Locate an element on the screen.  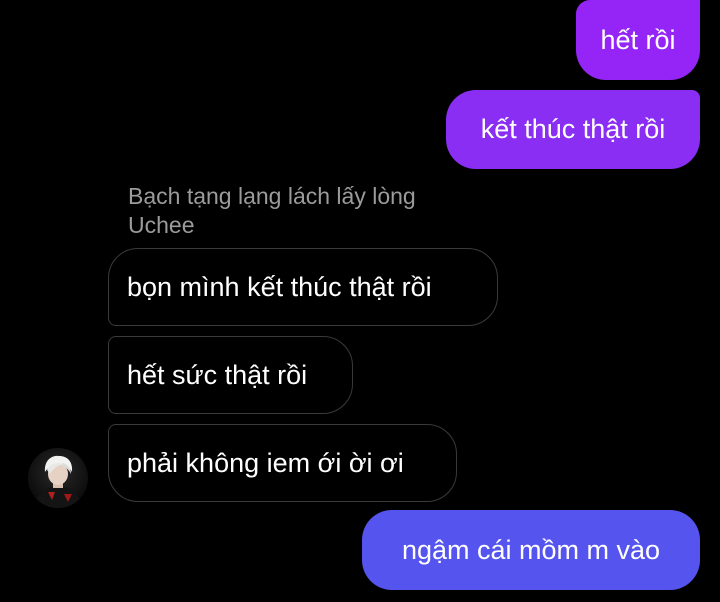
message-text: ngậm cái mồm m vào is located at coordinates (531, 549).